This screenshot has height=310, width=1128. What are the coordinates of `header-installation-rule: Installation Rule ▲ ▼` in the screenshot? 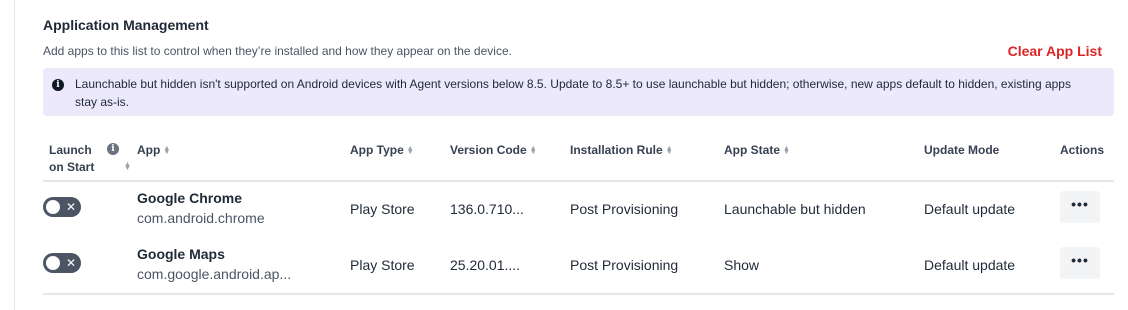 It's located at (621, 150).